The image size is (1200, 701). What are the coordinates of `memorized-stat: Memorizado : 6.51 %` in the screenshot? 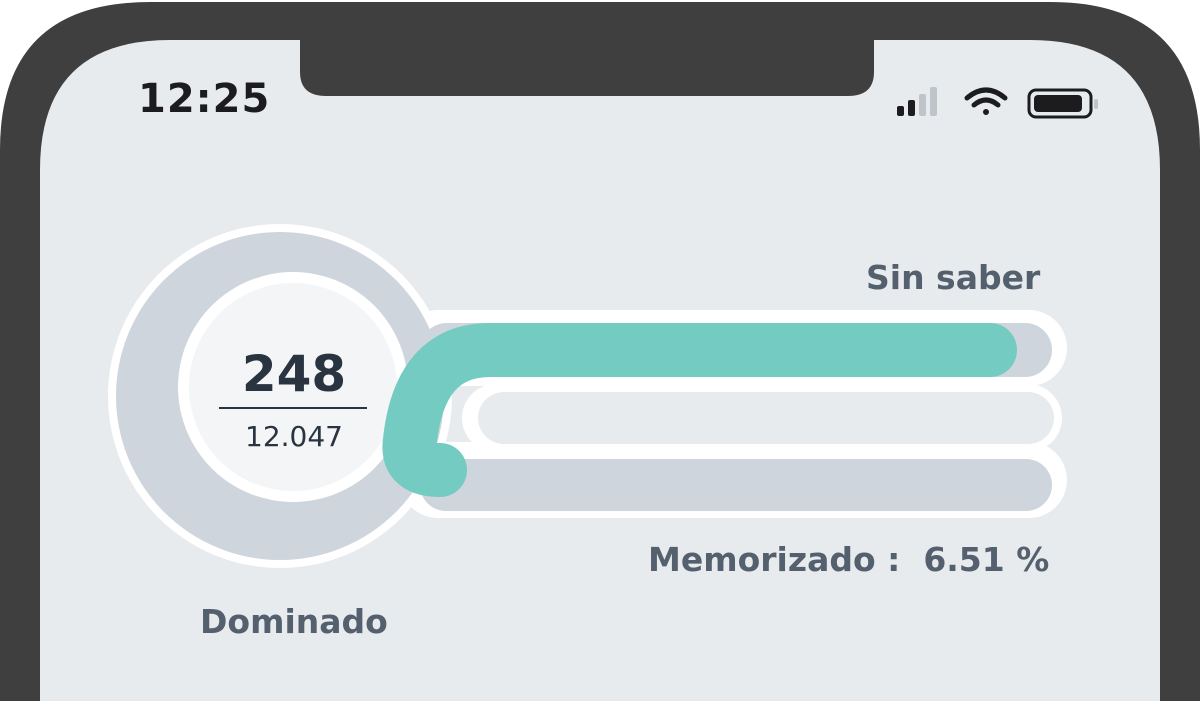 It's located at (848, 559).